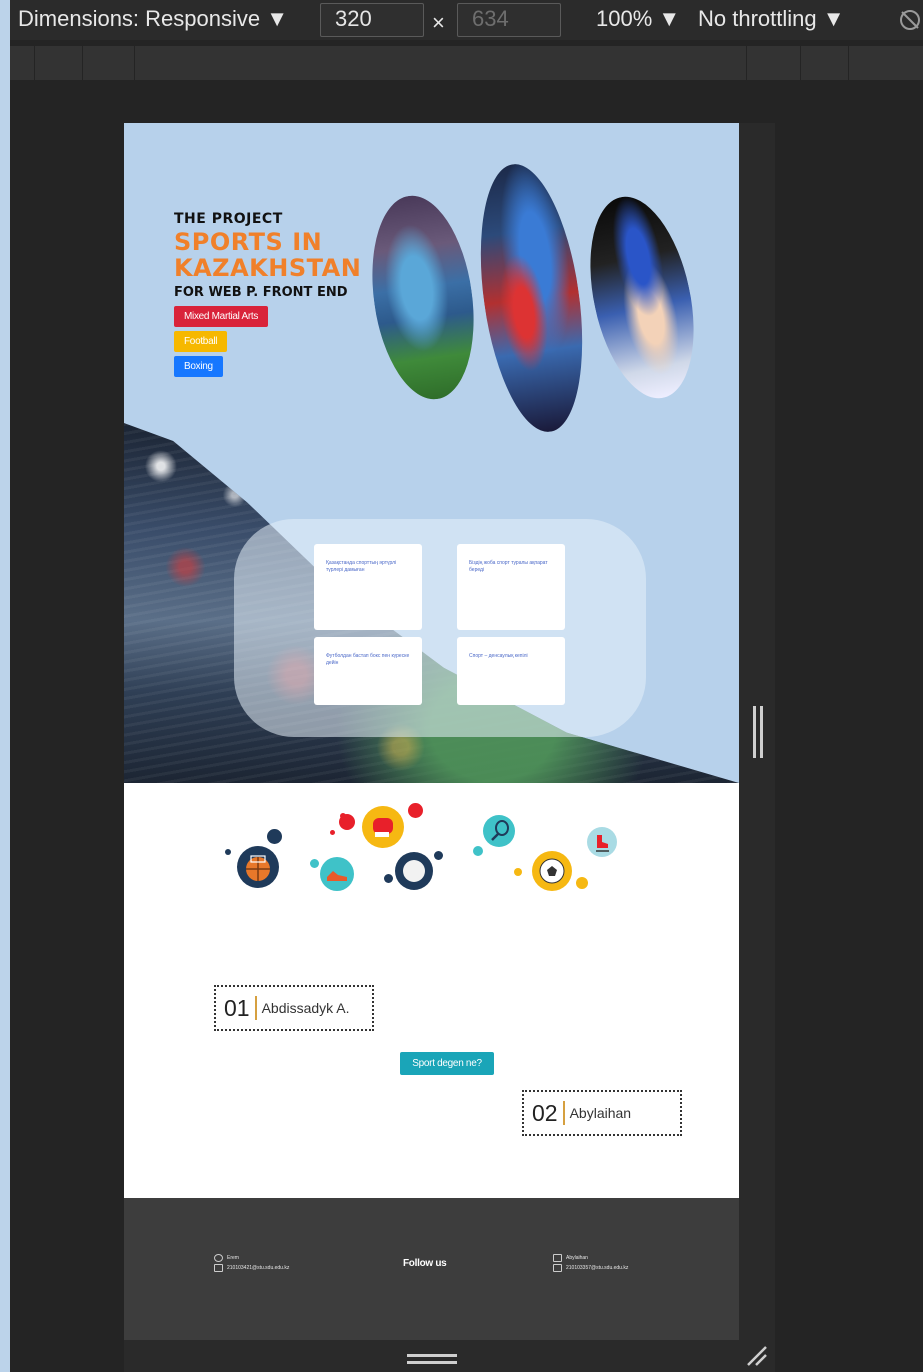  What do you see at coordinates (642, 297) in the screenshot?
I see `boxer-photo` at bounding box center [642, 297].